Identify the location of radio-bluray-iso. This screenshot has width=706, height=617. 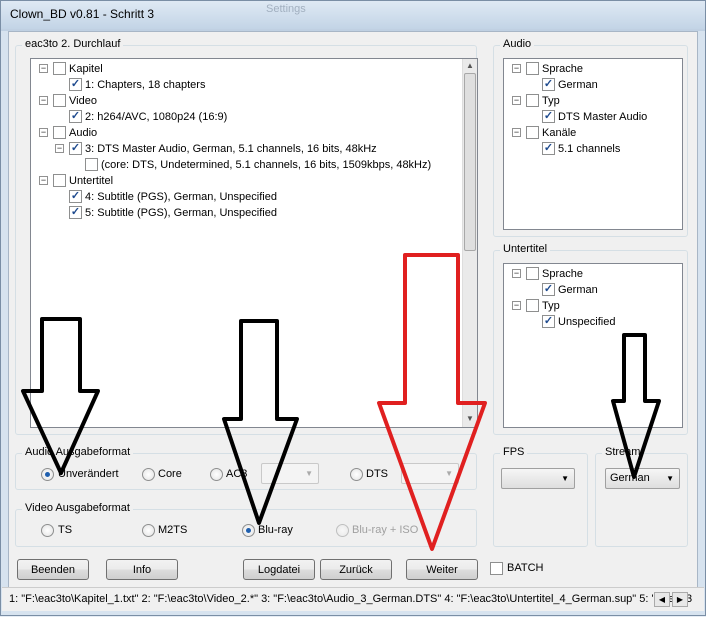
(342, 530).